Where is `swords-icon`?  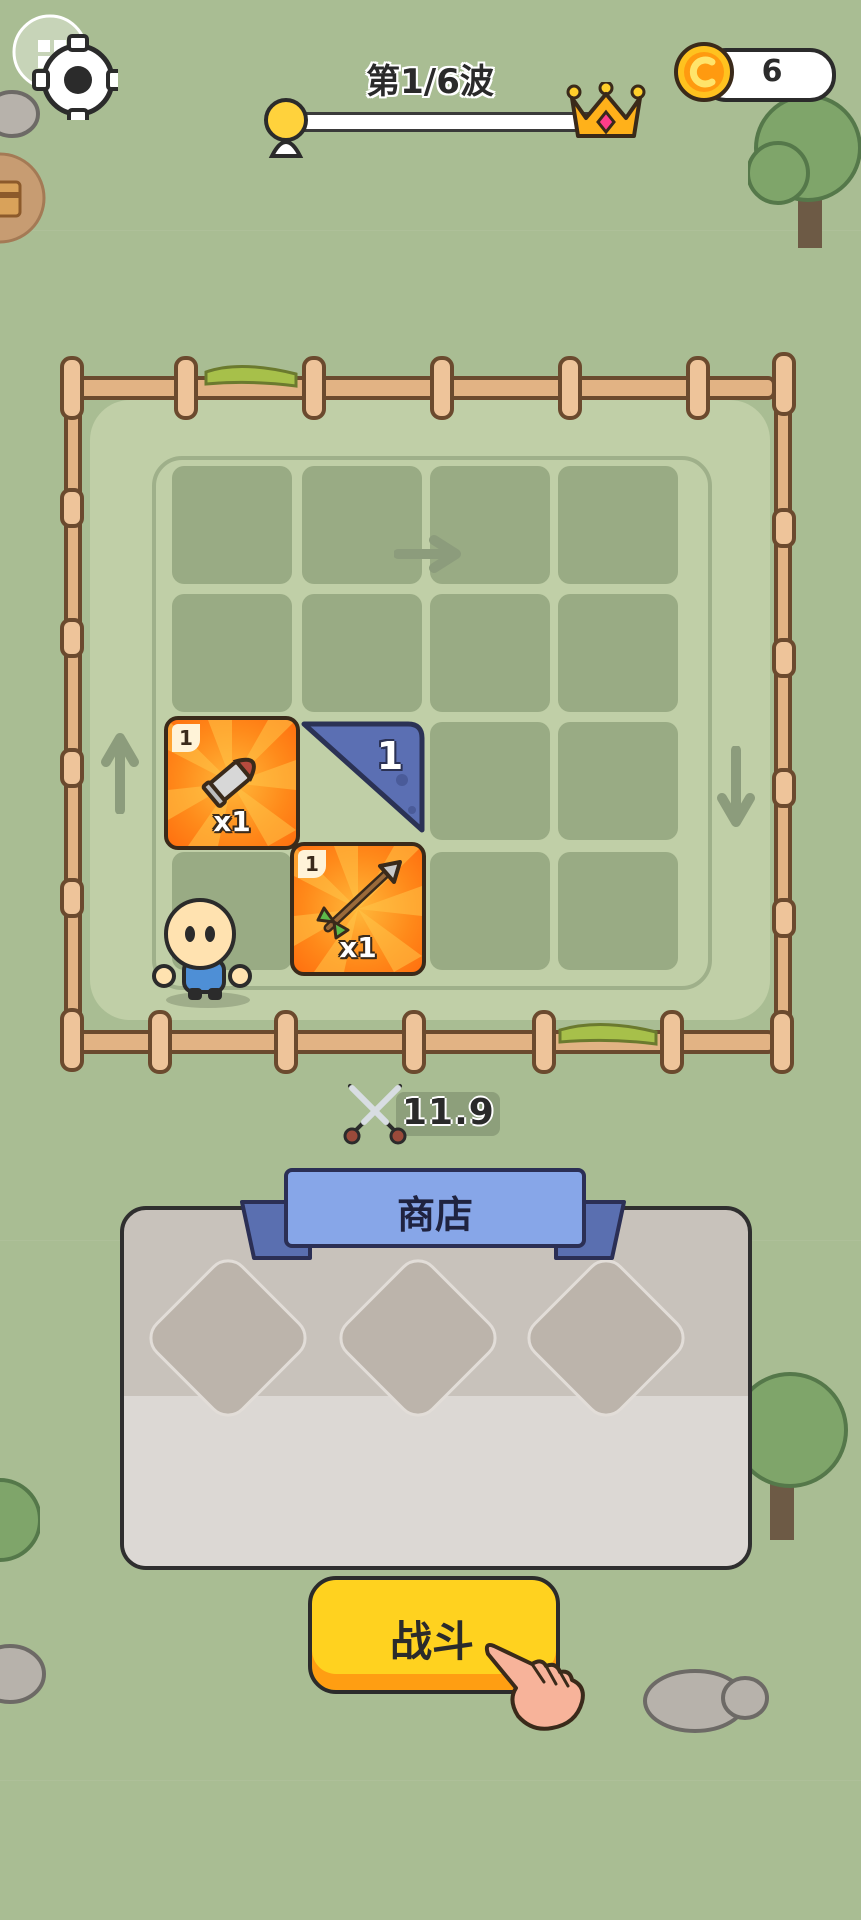 swords-icon is located at coordinates (375, 1114).